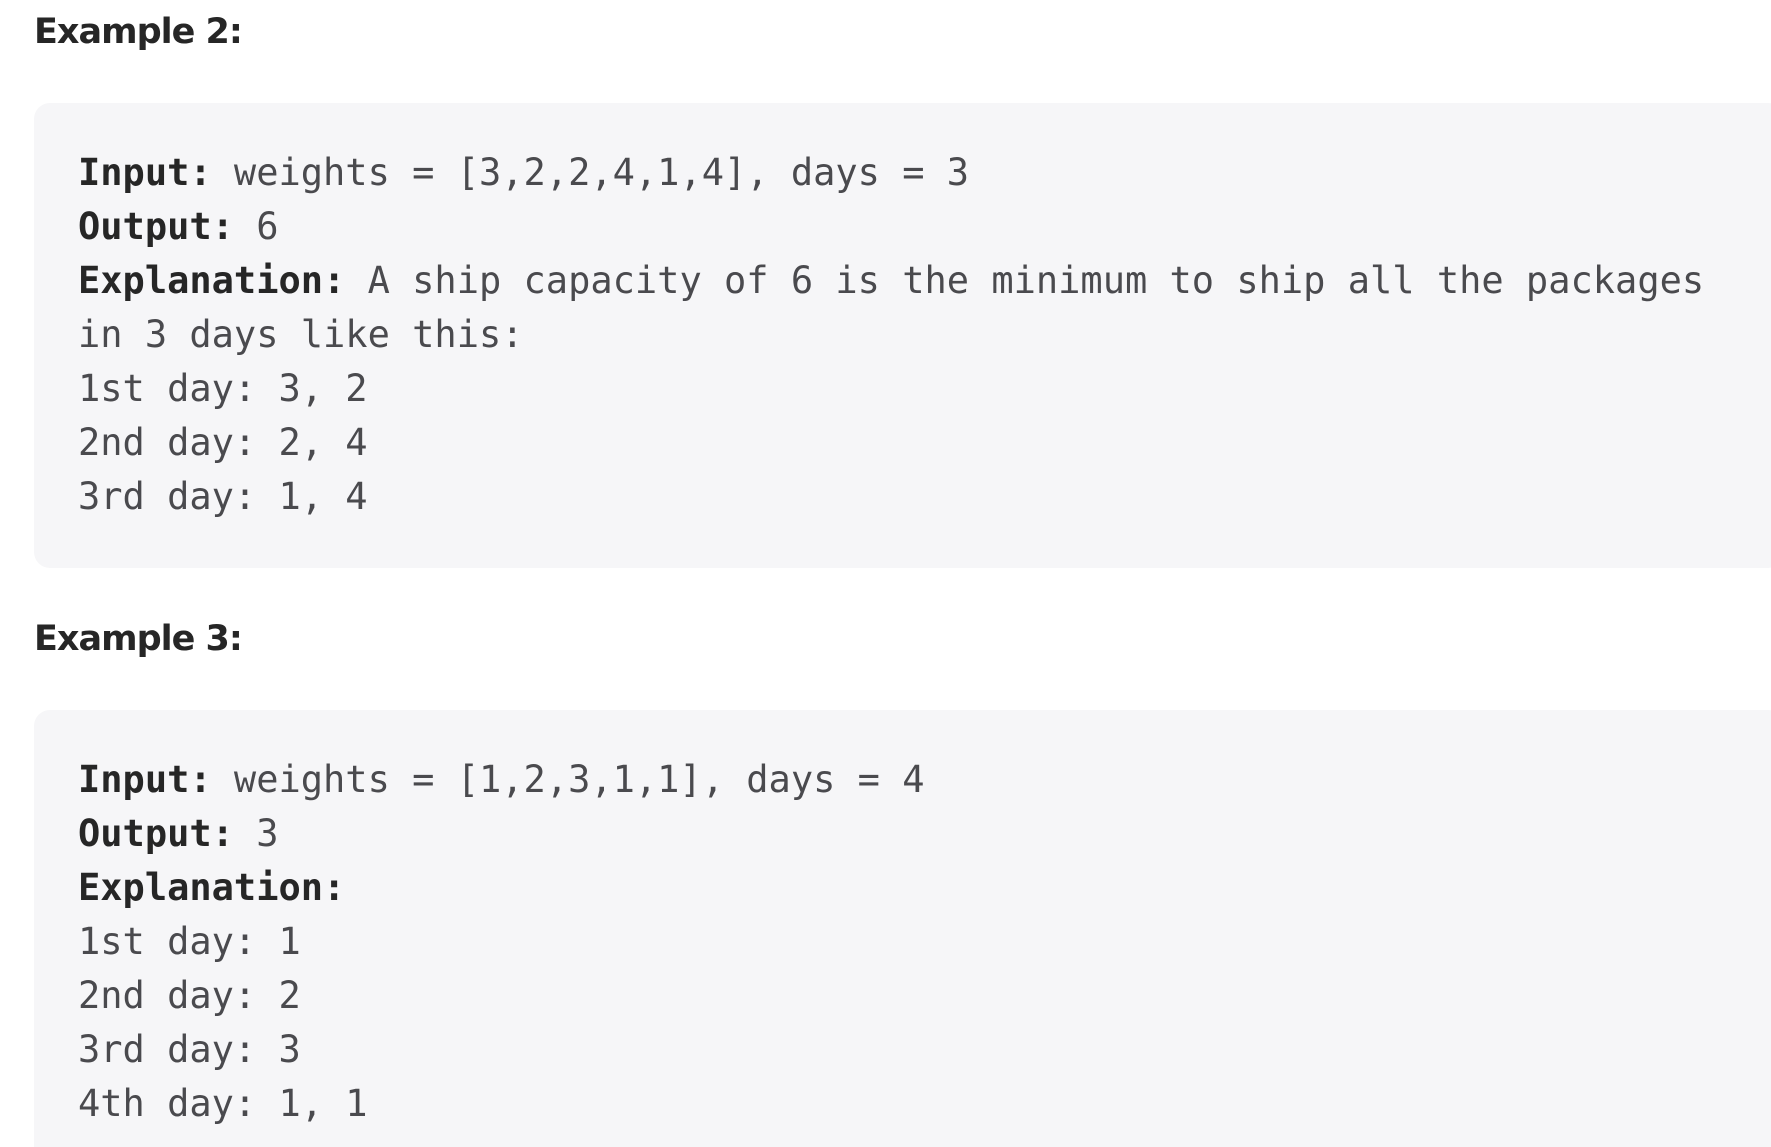 The height and width of the screenshot is (1147, 1771). Describe the element at coordinates (568, 779) in the screenshot. I see `input-value: weights = [1,2,3,1,1], days = 4` at that location.